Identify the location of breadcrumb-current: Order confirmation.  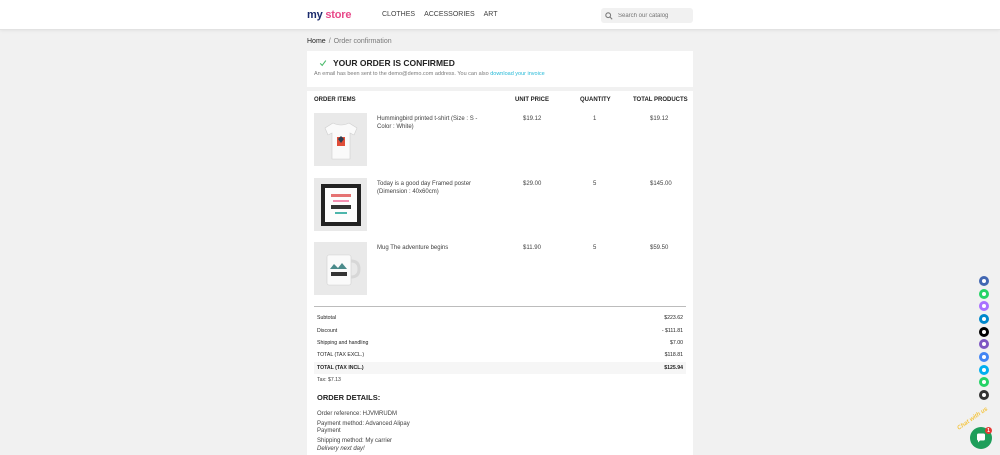
(362, 41).